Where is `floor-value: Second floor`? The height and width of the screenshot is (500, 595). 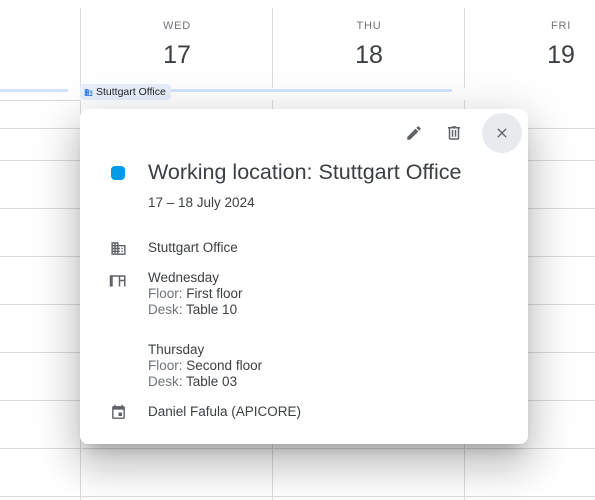
floor-value: Second floor is located at coordinates (224, 365).